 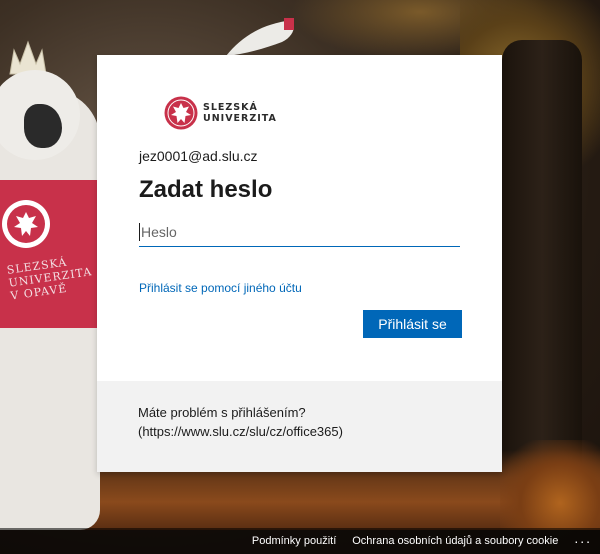 I want to click on password-input, so click(x=300, y=232).